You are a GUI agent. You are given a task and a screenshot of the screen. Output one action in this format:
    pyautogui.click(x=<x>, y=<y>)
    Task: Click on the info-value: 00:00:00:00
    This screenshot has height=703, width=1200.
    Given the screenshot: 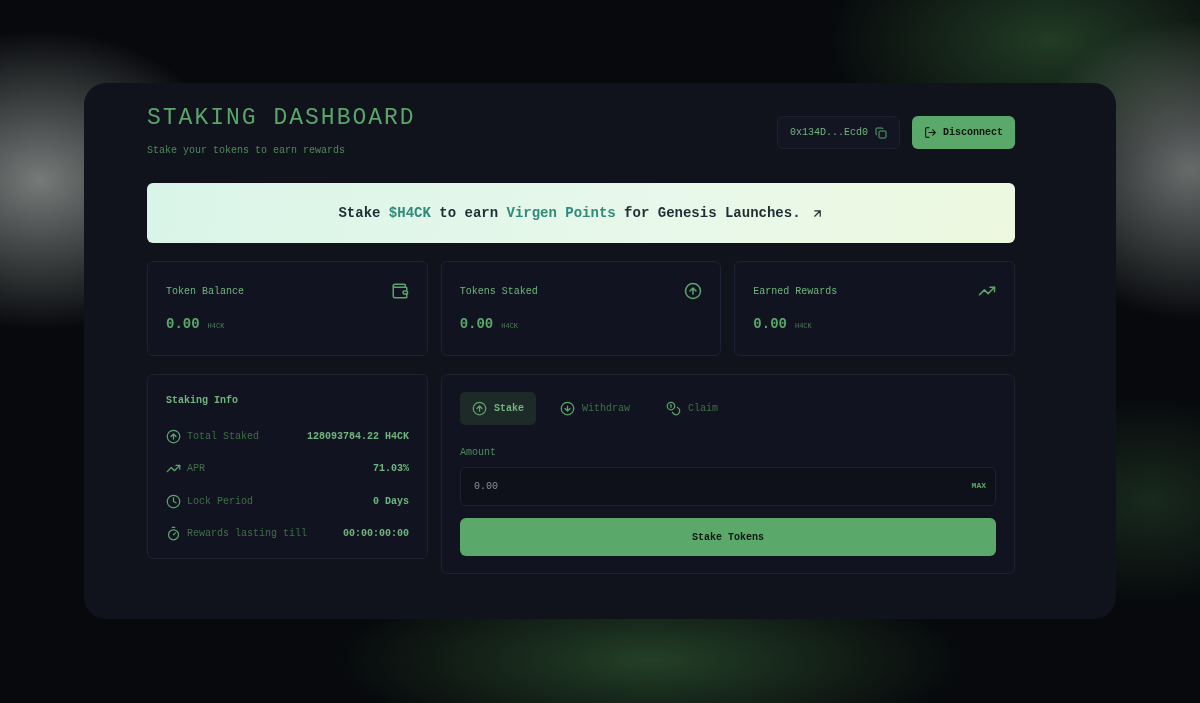 What is the action you would take?
    pyautogui.click(x=376, y=534)
    